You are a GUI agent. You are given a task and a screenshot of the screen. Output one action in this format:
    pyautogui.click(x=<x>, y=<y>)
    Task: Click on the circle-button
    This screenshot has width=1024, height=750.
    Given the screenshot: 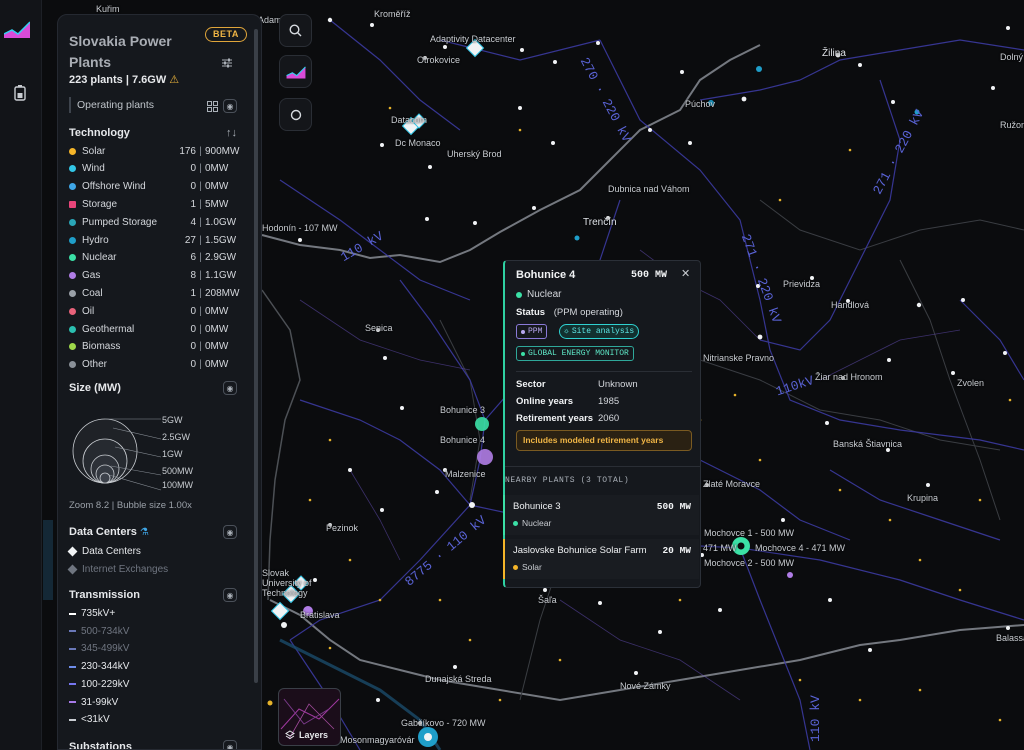 What is the action you would take?
    pyautogui.click(x=295, y=114)
    